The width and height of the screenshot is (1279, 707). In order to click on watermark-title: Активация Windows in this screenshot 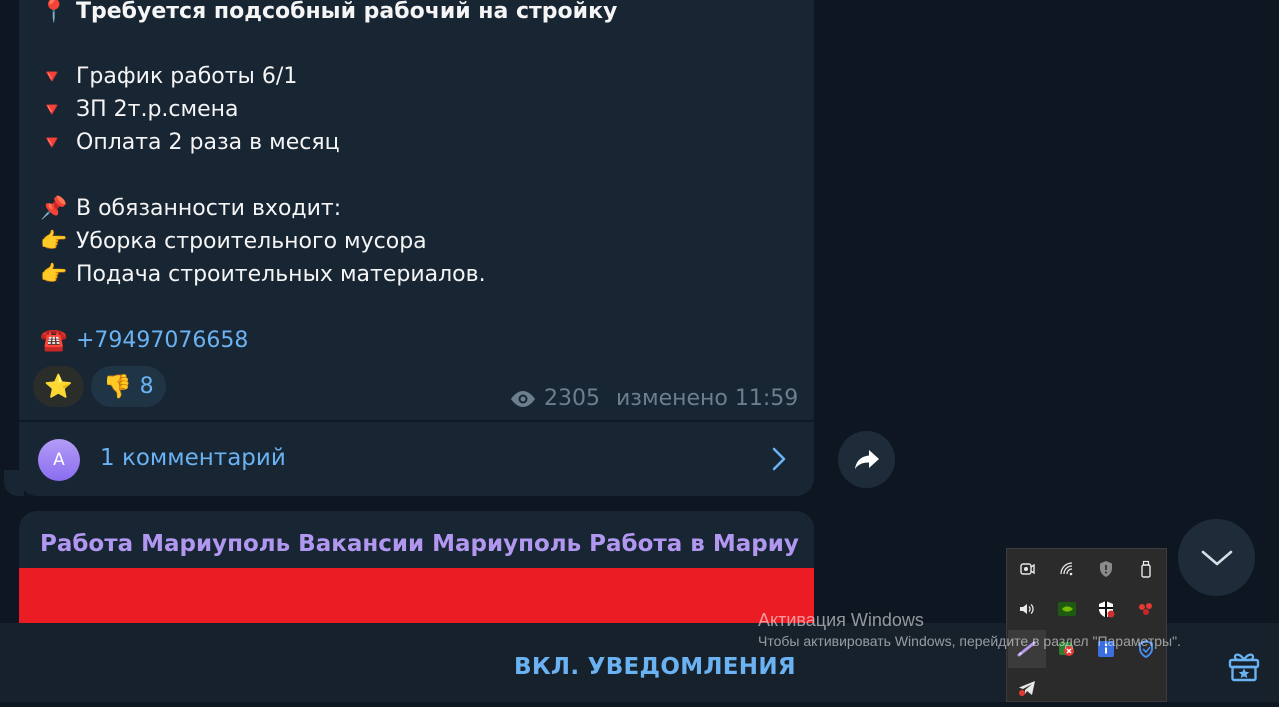, I will do `click(841, 620)`.